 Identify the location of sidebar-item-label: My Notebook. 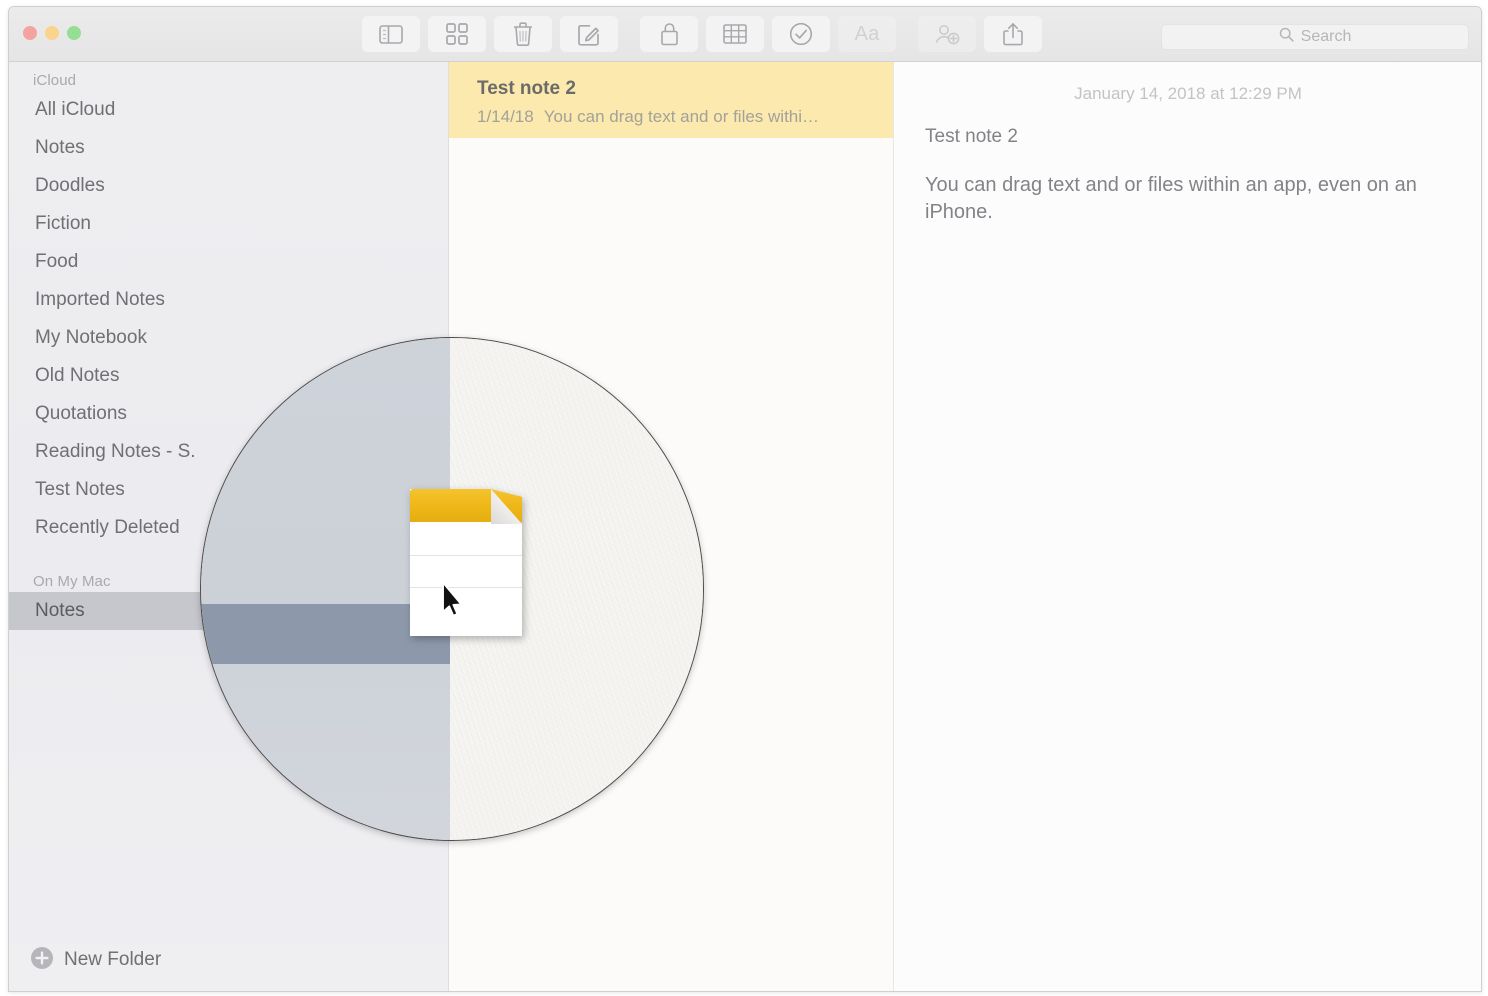
(91, 337).